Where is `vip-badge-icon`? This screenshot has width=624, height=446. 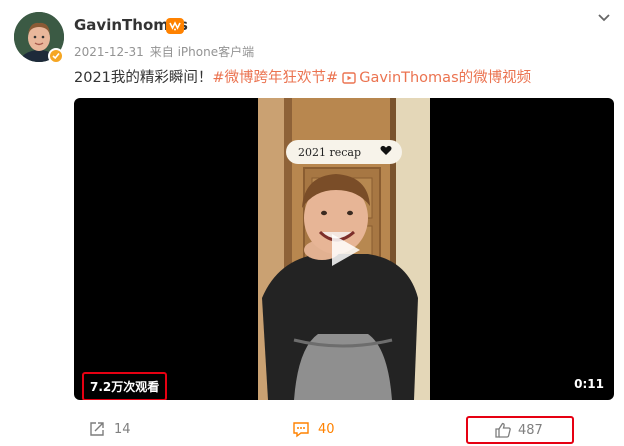 vip-badge-icon is located at coordinates (175, 26).